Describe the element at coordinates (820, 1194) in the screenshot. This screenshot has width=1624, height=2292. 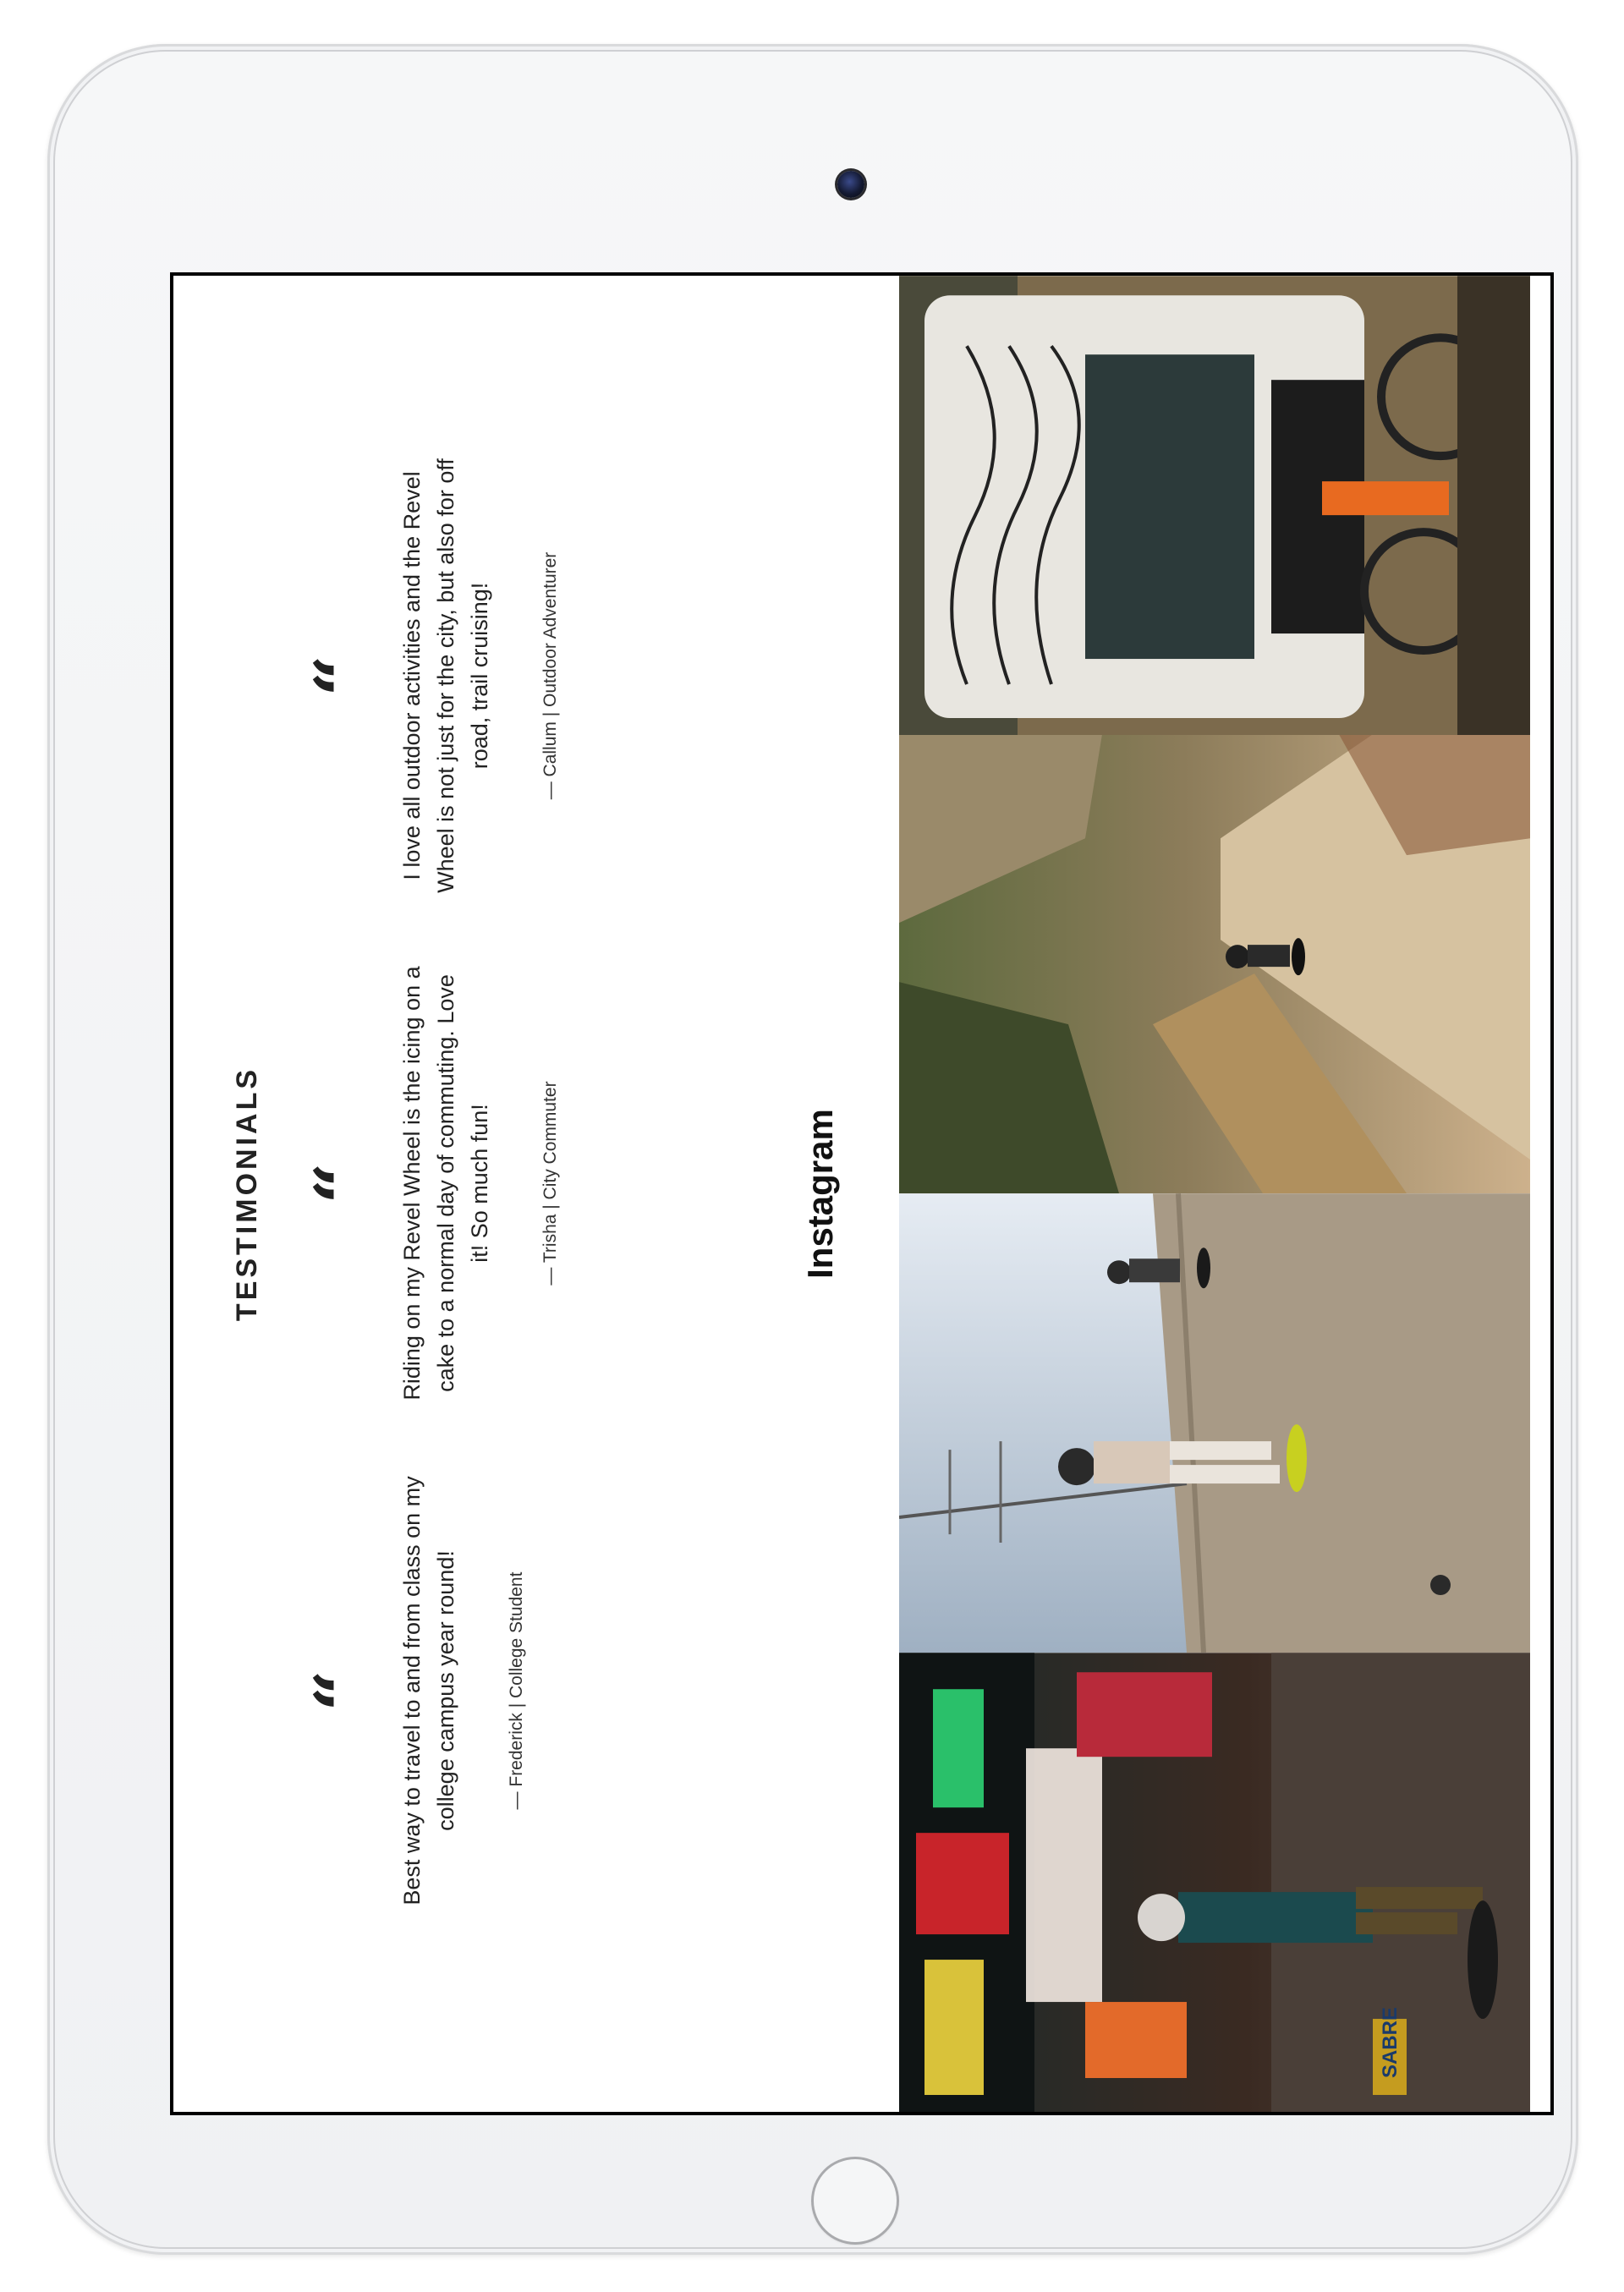
I see `instagram-title: Instagram` at that location.